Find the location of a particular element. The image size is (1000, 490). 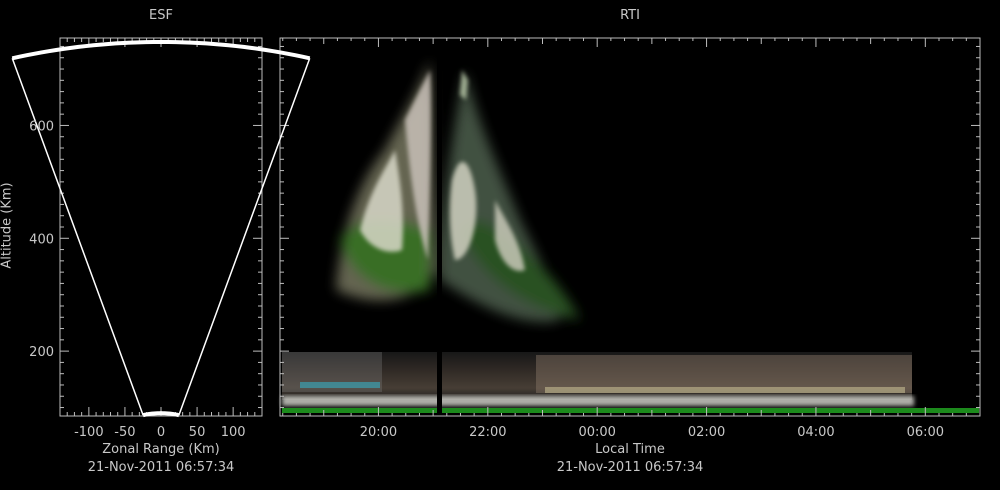

rti-xtick-label: 04:00 is located at coordinates (815, 432).